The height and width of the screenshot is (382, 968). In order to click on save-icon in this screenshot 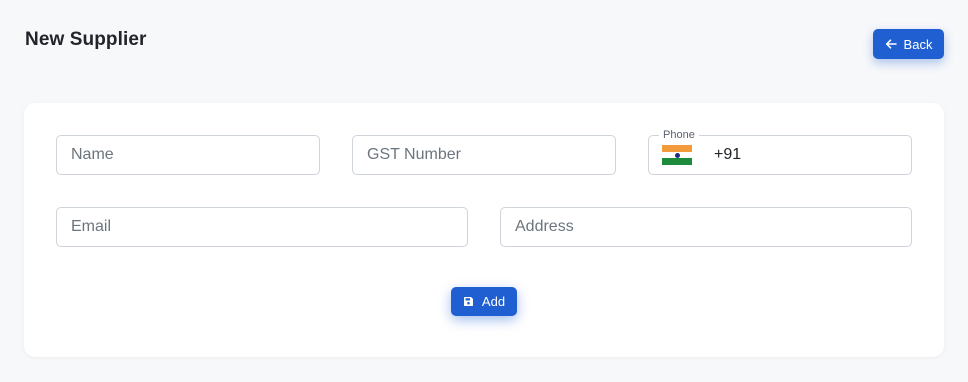, I will do `click(468, 301)`.